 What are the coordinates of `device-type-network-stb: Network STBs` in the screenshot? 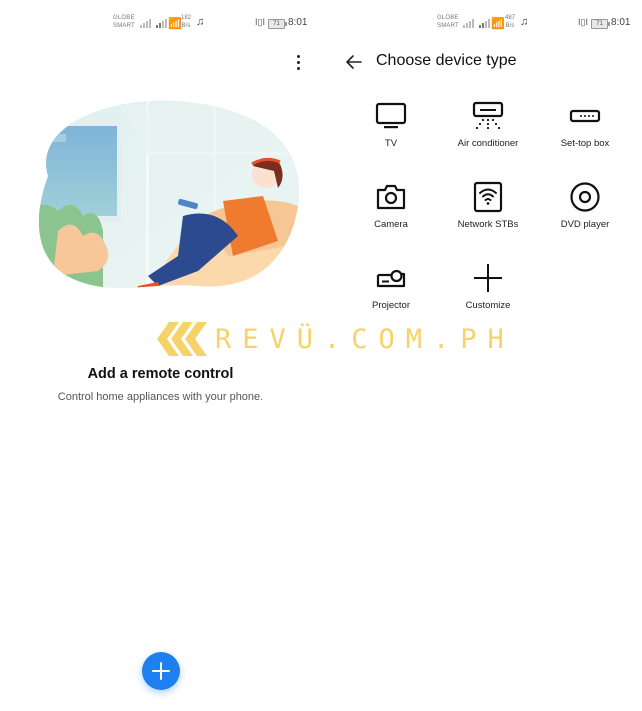 It's located at (488, 211).